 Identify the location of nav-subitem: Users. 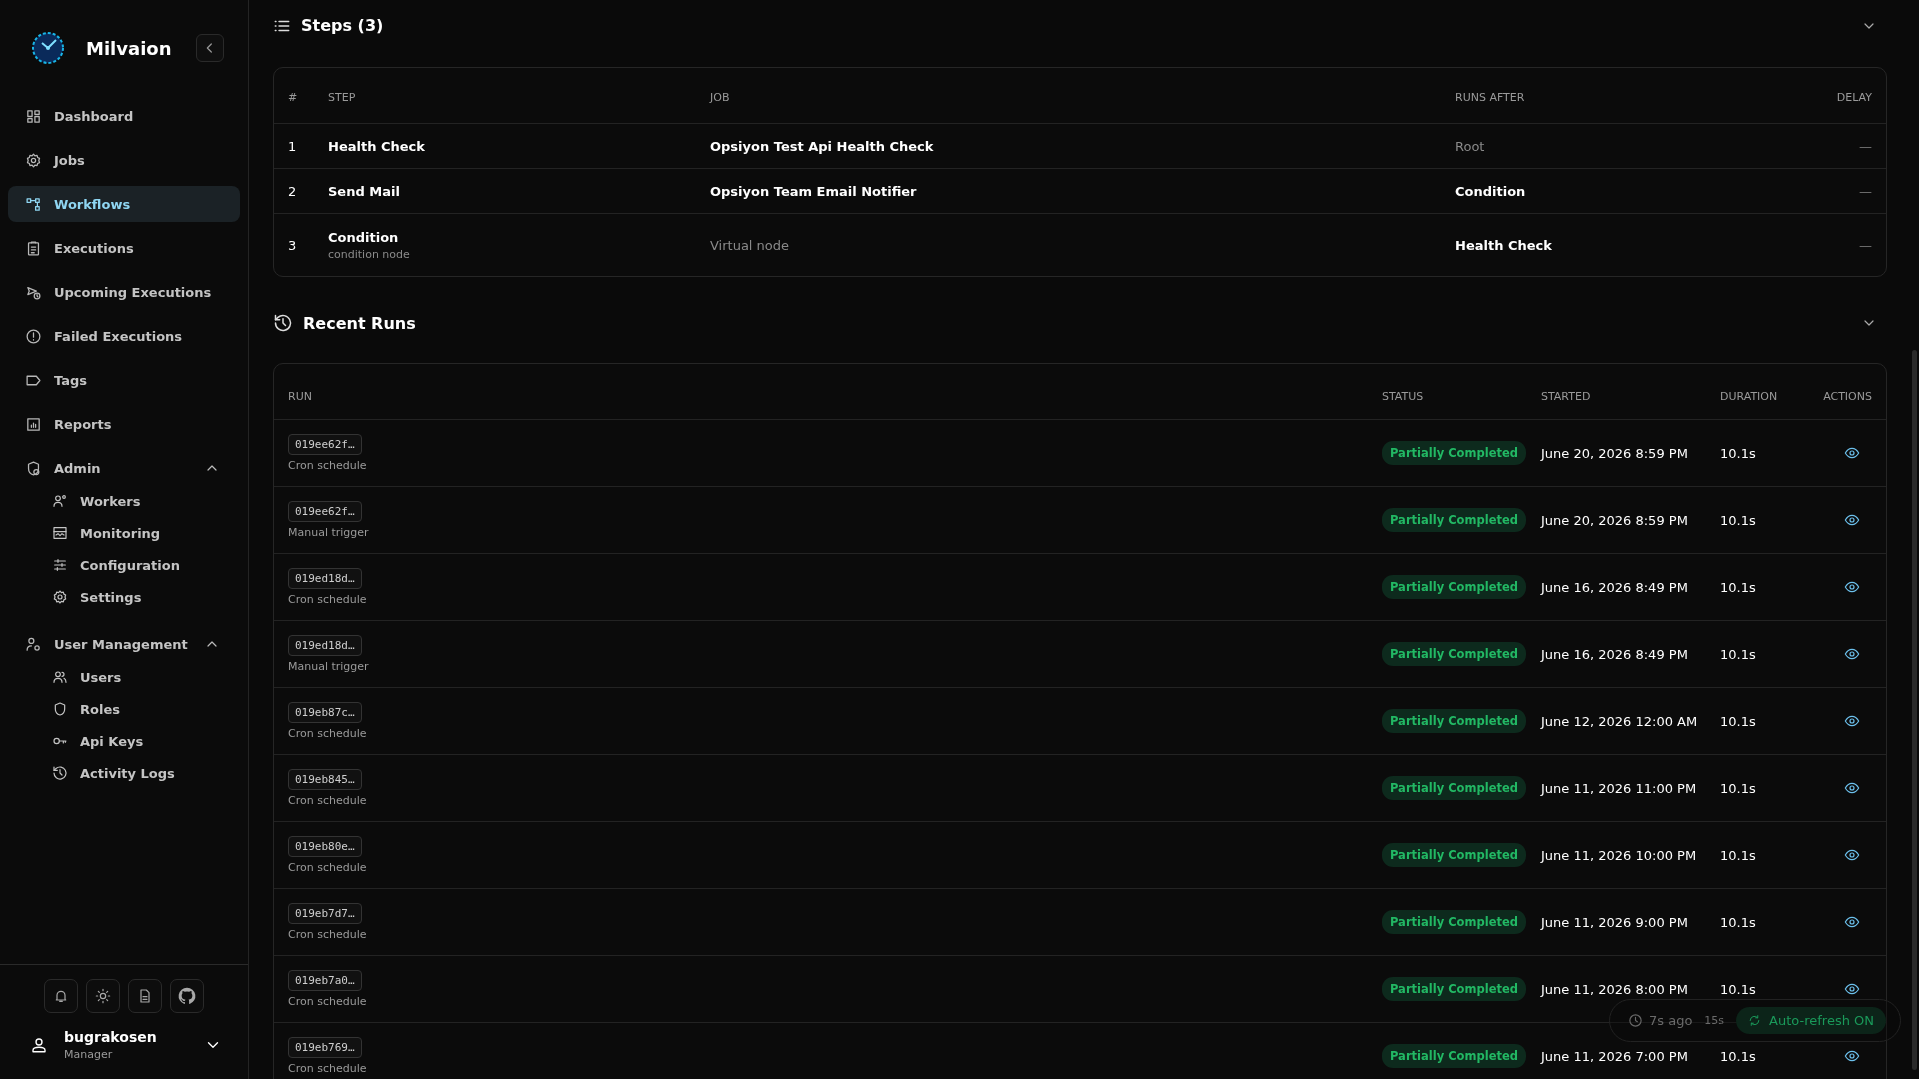
(124, 677).